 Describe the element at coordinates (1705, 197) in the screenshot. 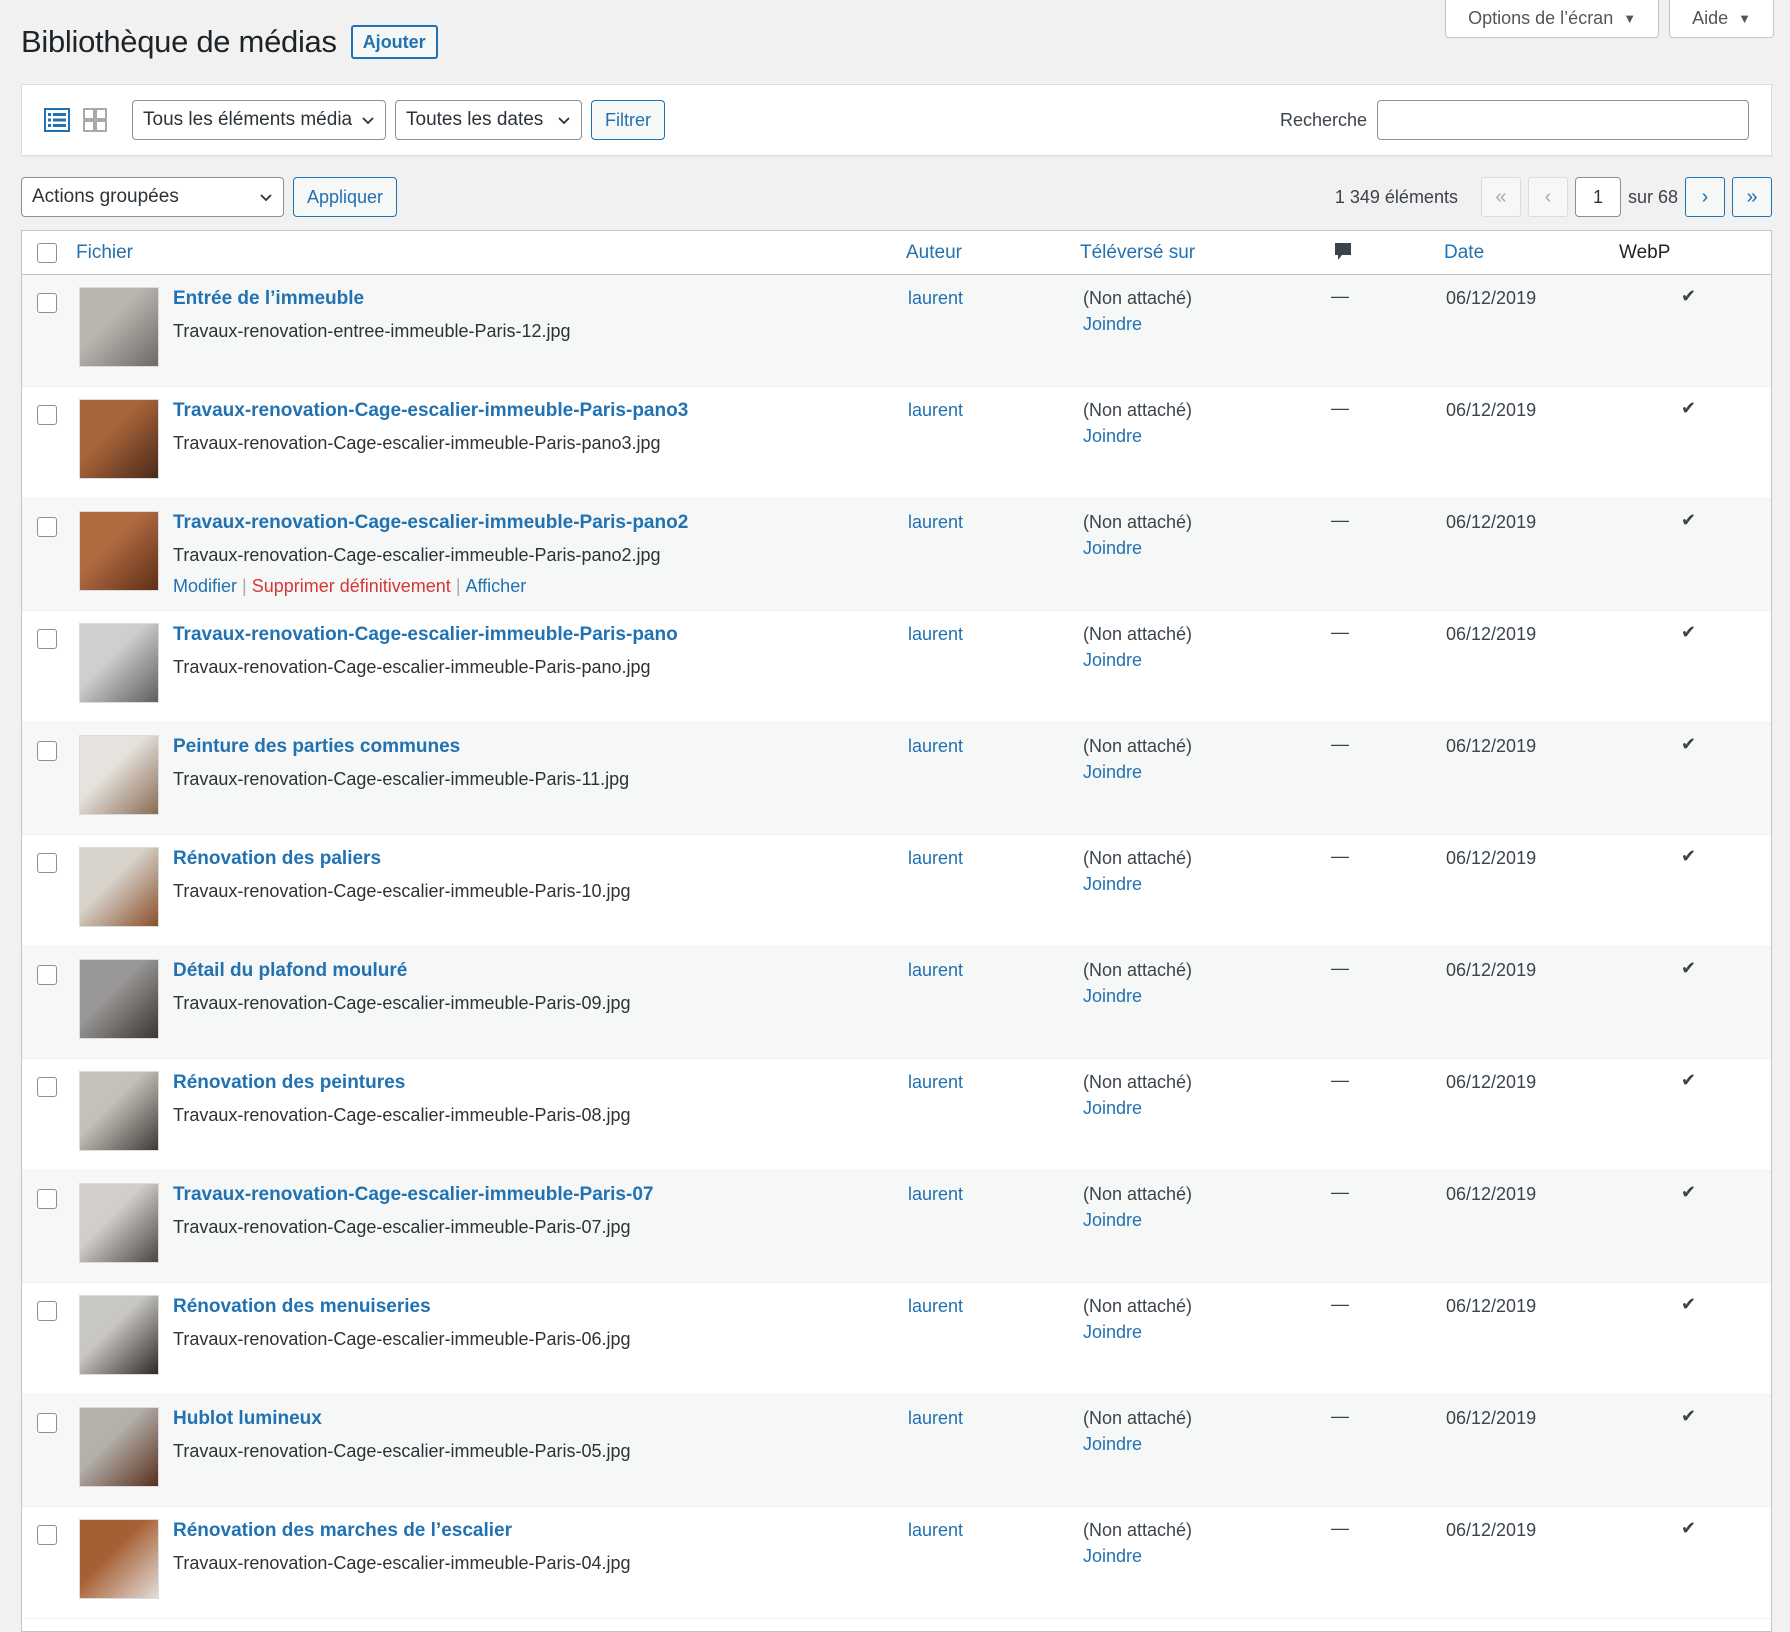

I see `next-page-button: ›` at that location.